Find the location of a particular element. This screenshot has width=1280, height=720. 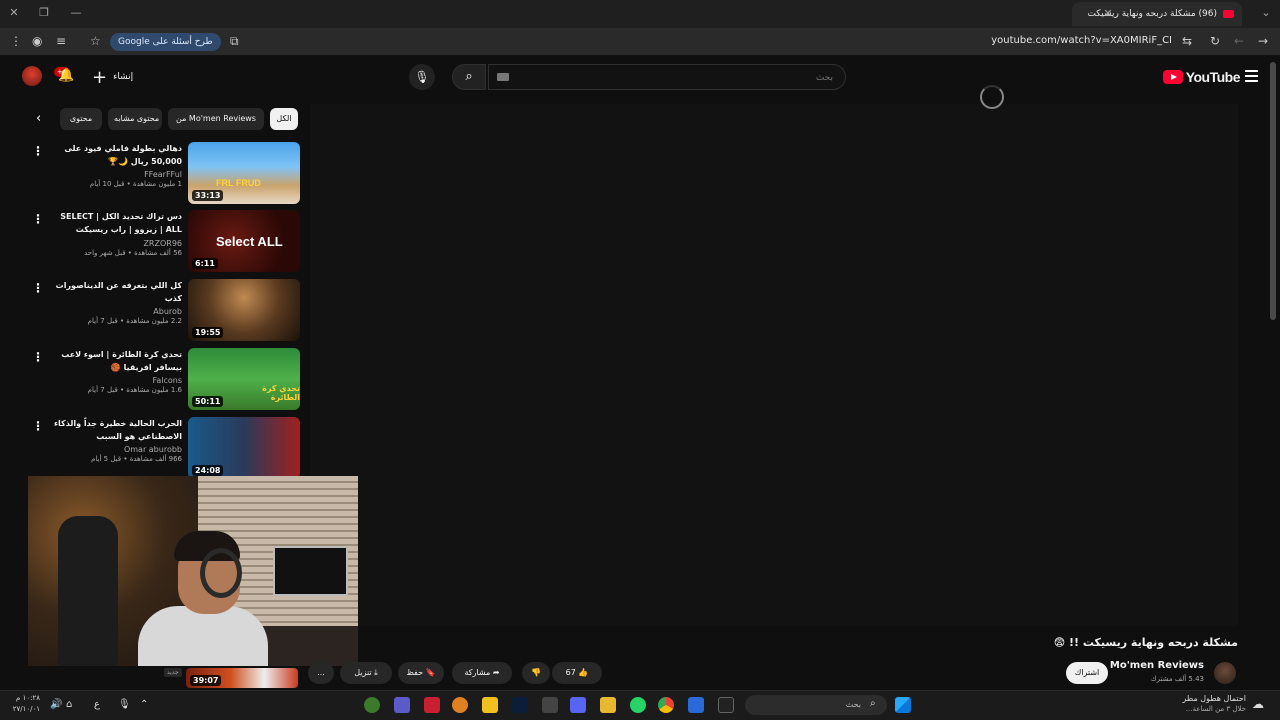

bookmark-star-icon: ☆ is located at coordinates (95, 41).